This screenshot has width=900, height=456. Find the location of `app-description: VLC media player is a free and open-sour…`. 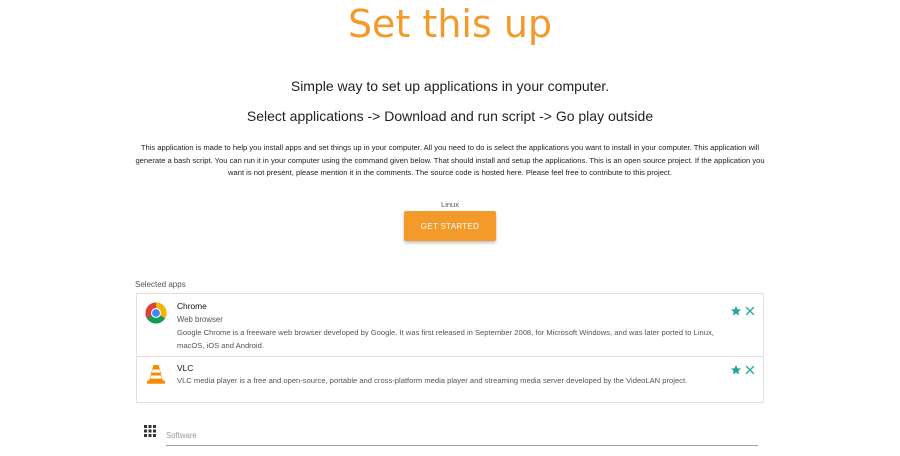

app-description: VLC media player is a free and open-sour… is located at coordinates (432, 380).